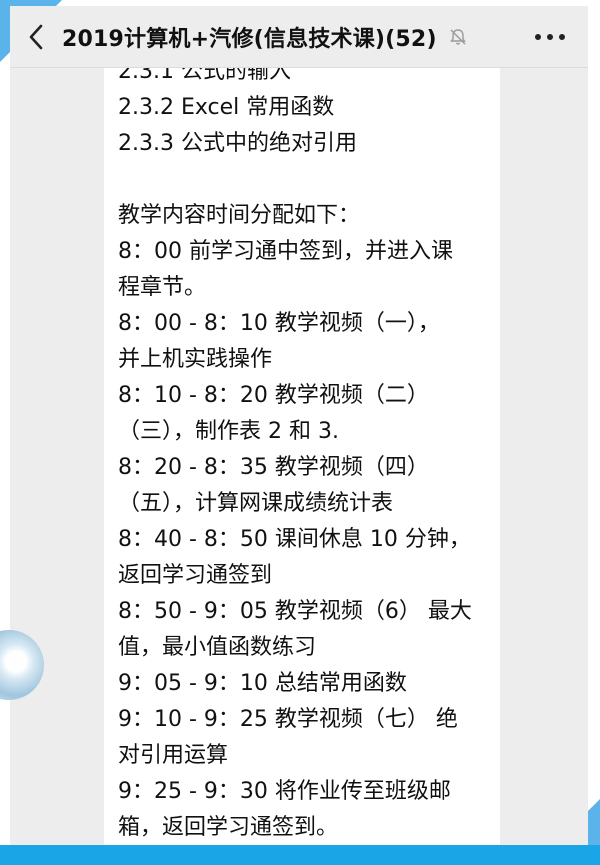 Image resolution: width=600 pixels, height=865 pixels. I want to click on message-line: 9：05 - 9：10 总结常用函数, so click(262, 683).